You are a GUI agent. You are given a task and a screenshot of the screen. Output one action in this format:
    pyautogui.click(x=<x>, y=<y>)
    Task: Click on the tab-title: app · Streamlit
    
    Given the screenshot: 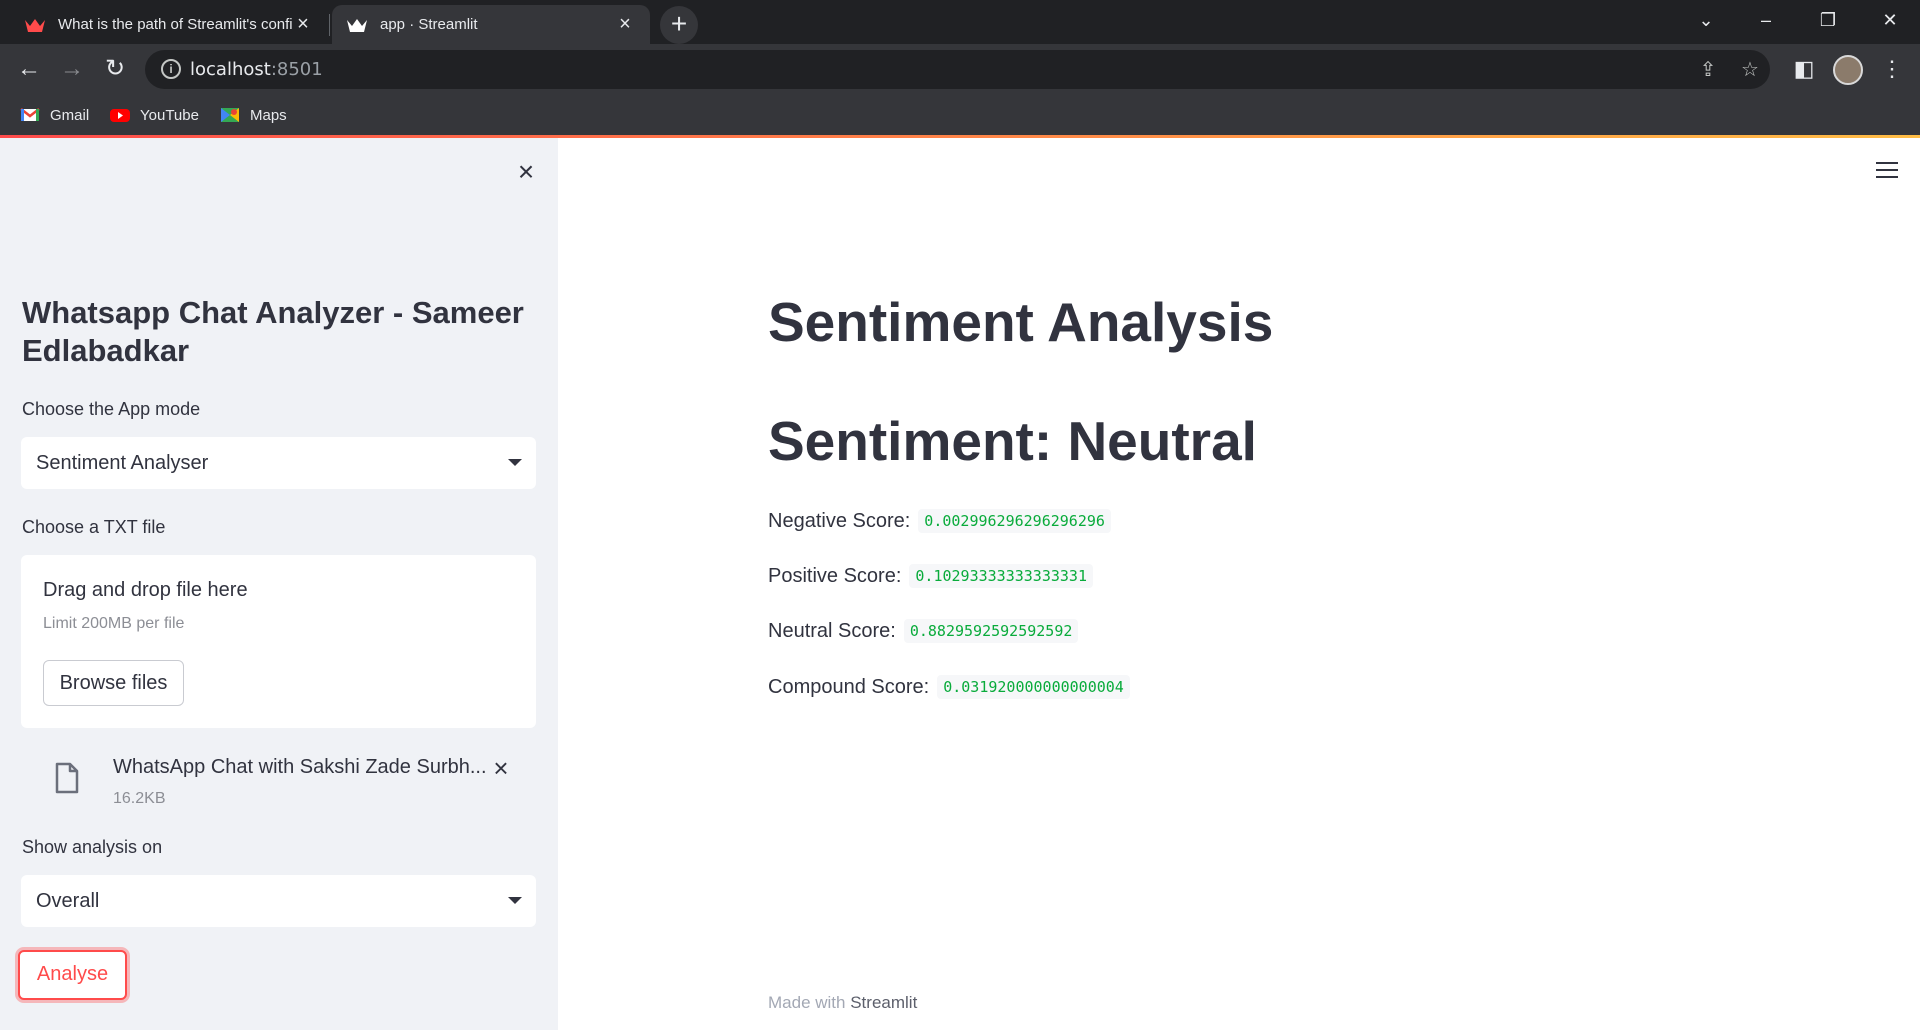 What is the action you would take?
    pyautogui.click(x=429, y=24)
    